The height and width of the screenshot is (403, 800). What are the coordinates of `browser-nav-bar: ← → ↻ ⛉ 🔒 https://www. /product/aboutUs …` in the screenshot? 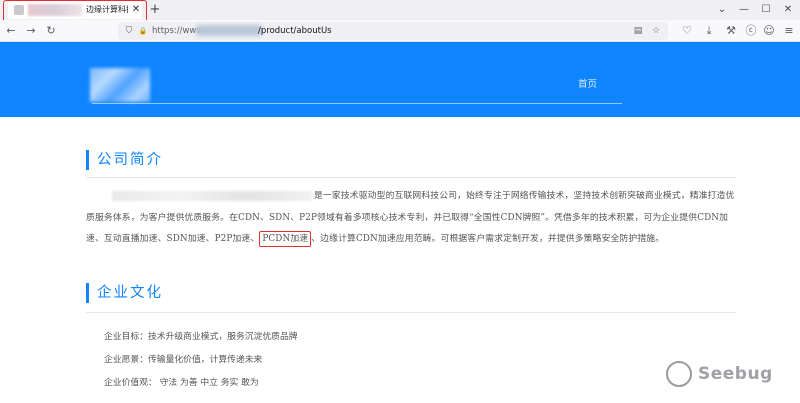 It's located at (400, 31).